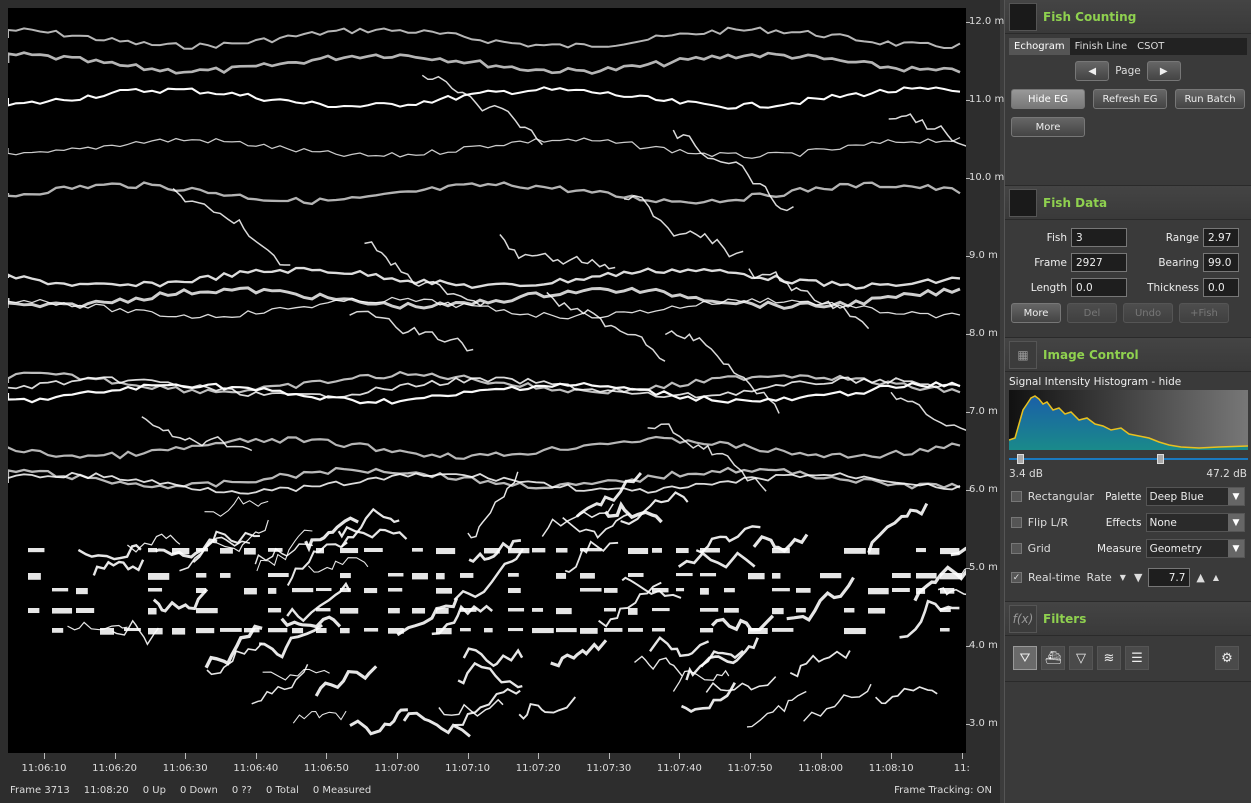 The width and height of the screenshot is (1251, 803). I want to click on fish-label: Fish, so click(1056, 237).